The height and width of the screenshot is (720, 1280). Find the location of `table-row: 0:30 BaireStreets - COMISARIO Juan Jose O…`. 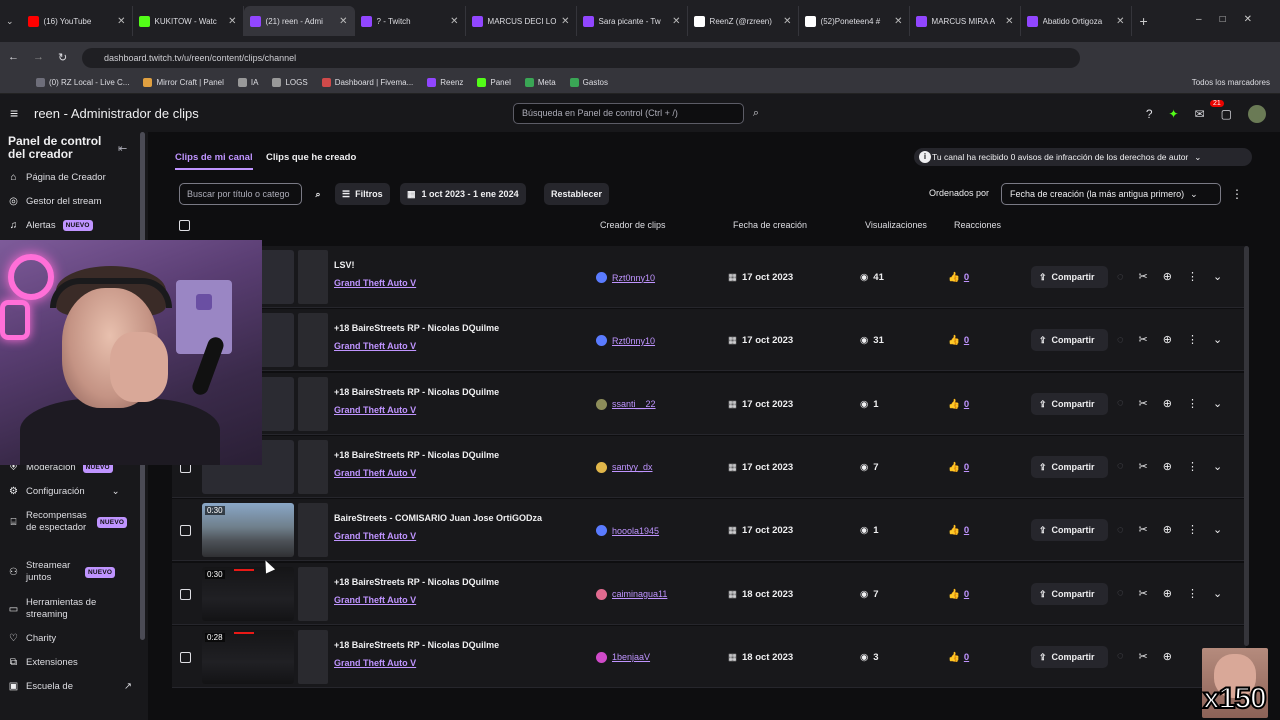

table-row: 0:30 BaireStreets - COMISARIO Juan Jose O… is located at coordinates (709, 530).